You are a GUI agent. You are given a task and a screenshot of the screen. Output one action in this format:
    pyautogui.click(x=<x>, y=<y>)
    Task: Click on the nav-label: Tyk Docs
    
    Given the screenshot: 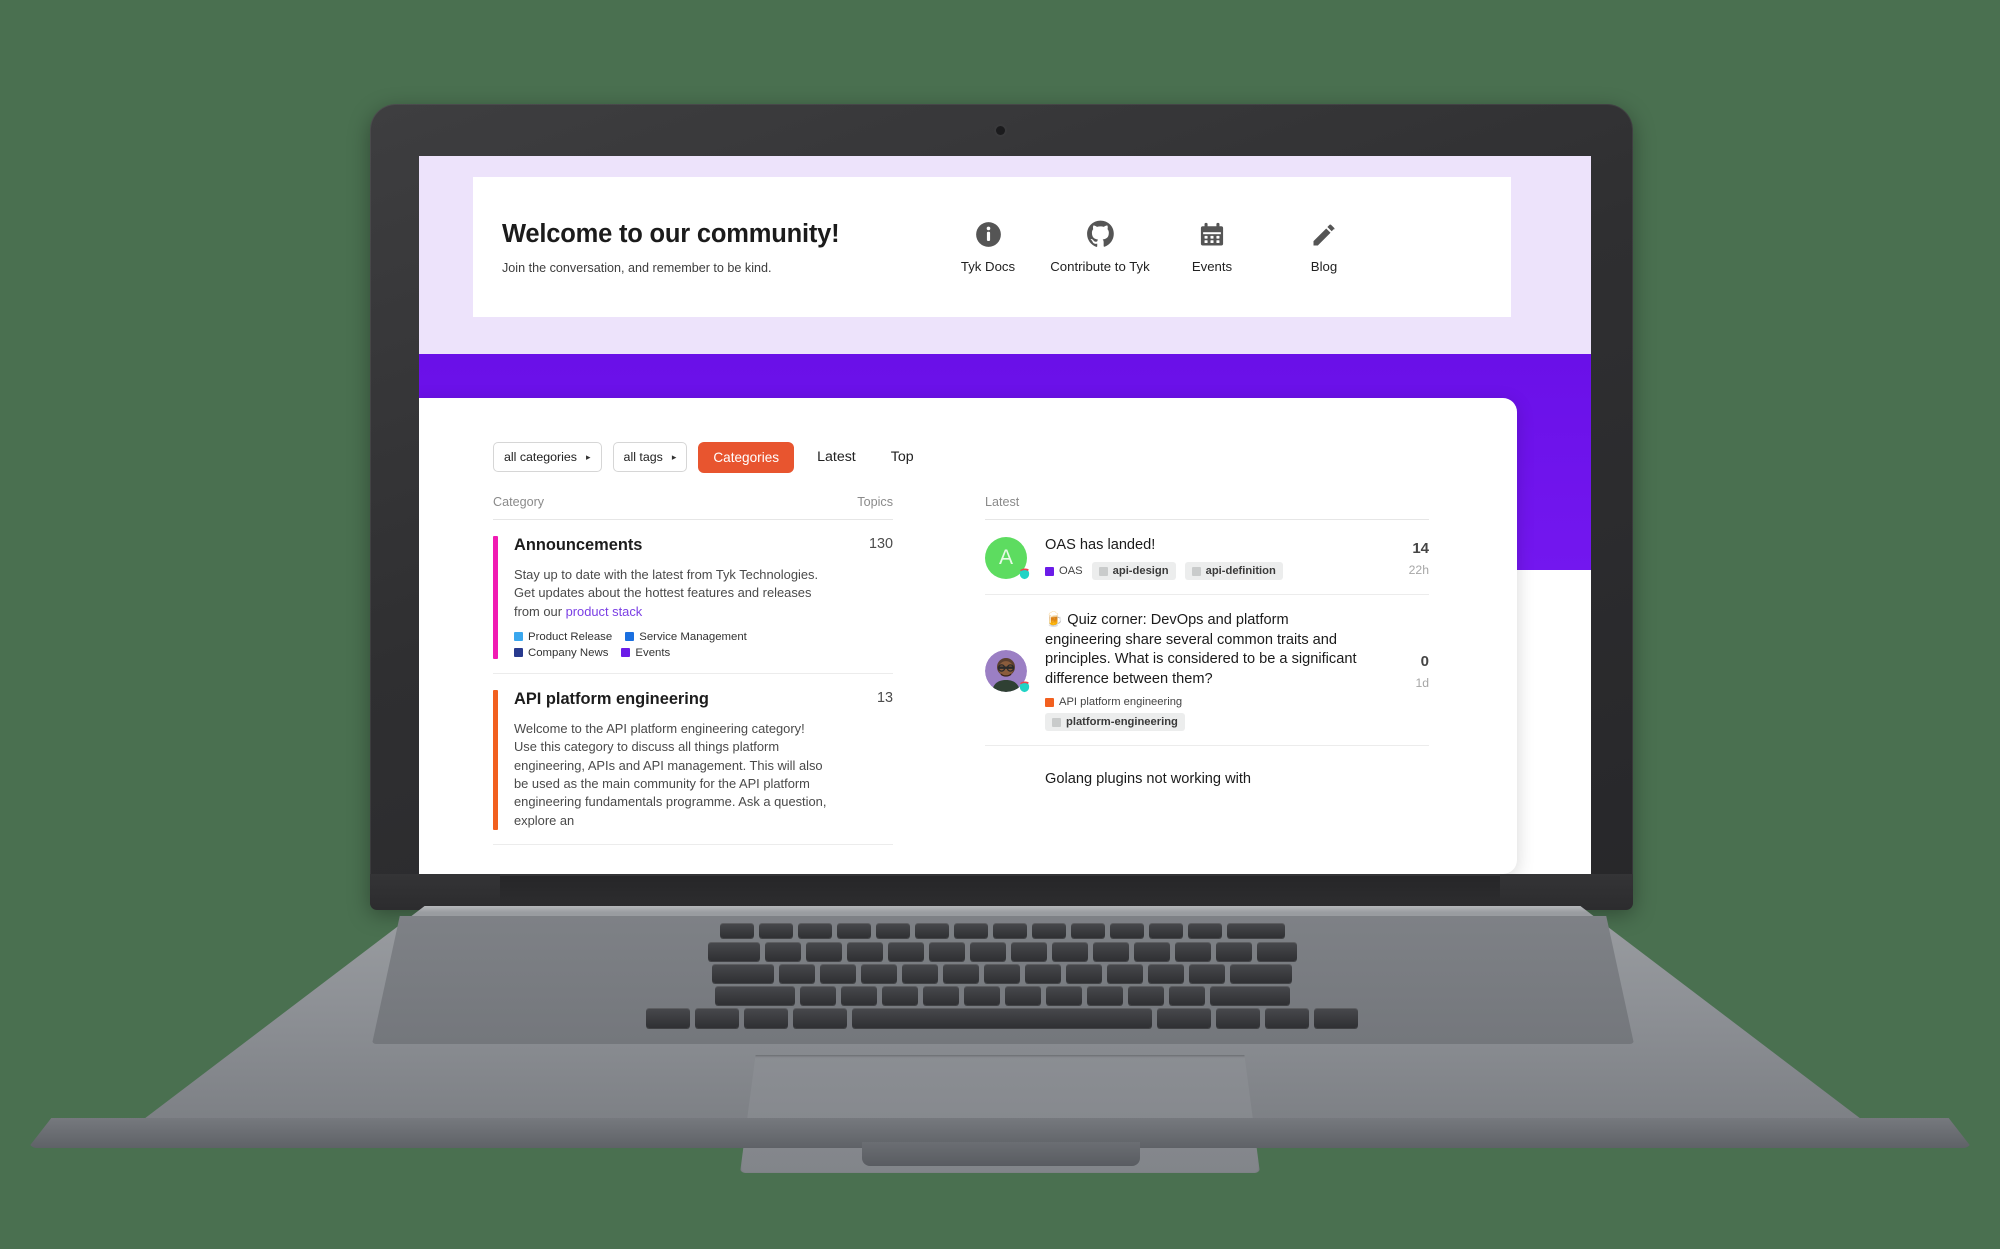 What is the action you would take?
    pyautogui.click(x=988, y=266)
    